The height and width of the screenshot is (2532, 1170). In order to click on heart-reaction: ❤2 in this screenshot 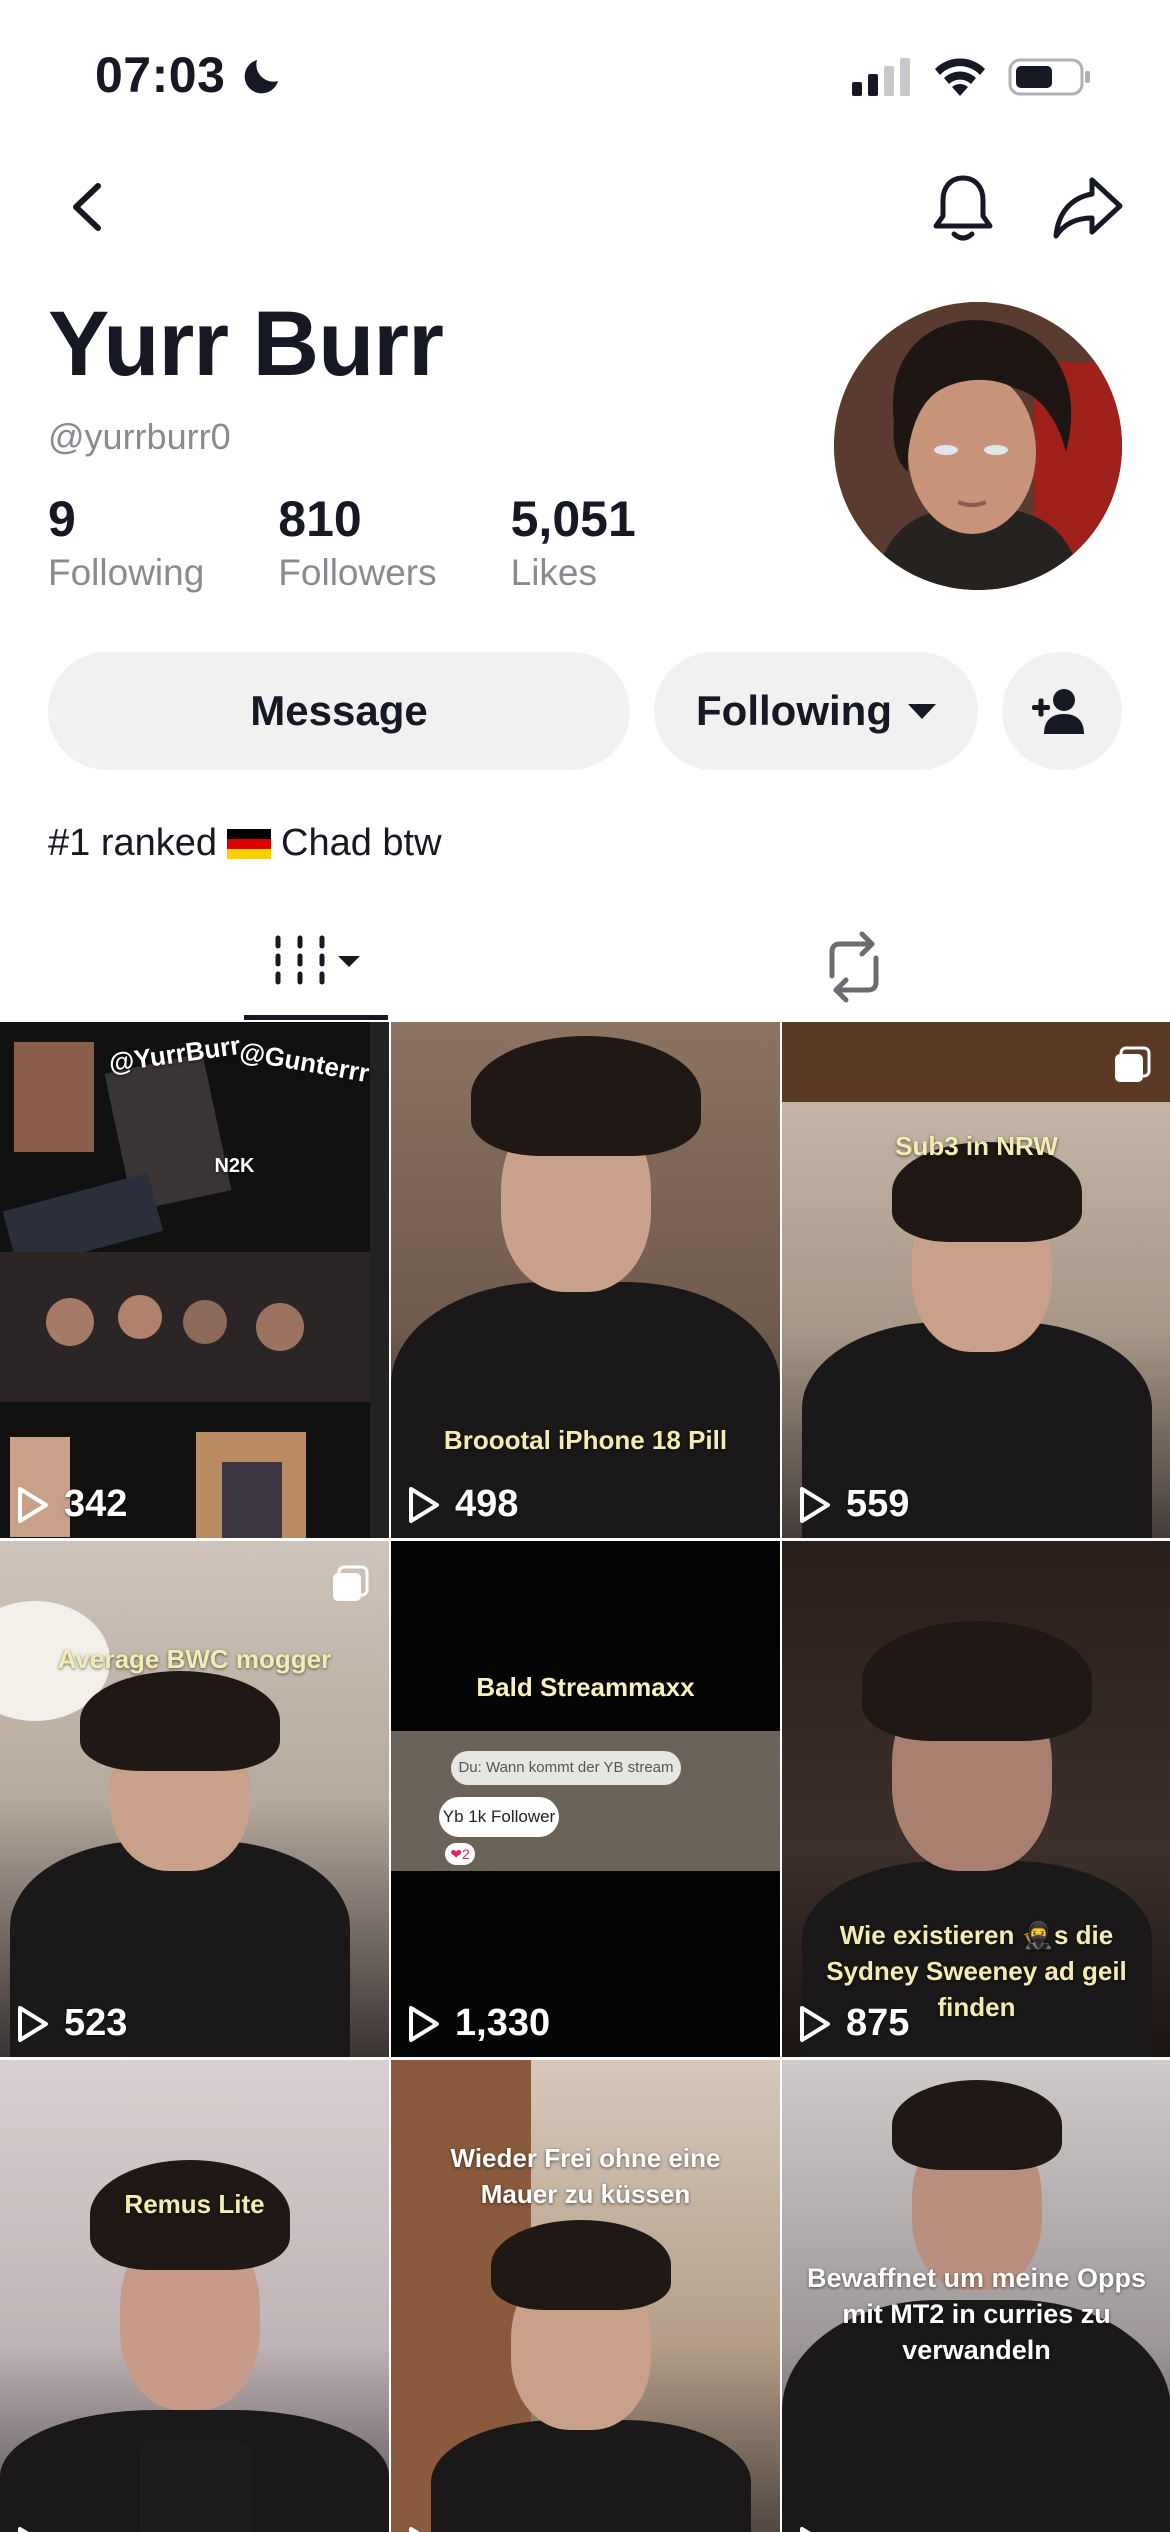, I will do `click(460, 1854)`.